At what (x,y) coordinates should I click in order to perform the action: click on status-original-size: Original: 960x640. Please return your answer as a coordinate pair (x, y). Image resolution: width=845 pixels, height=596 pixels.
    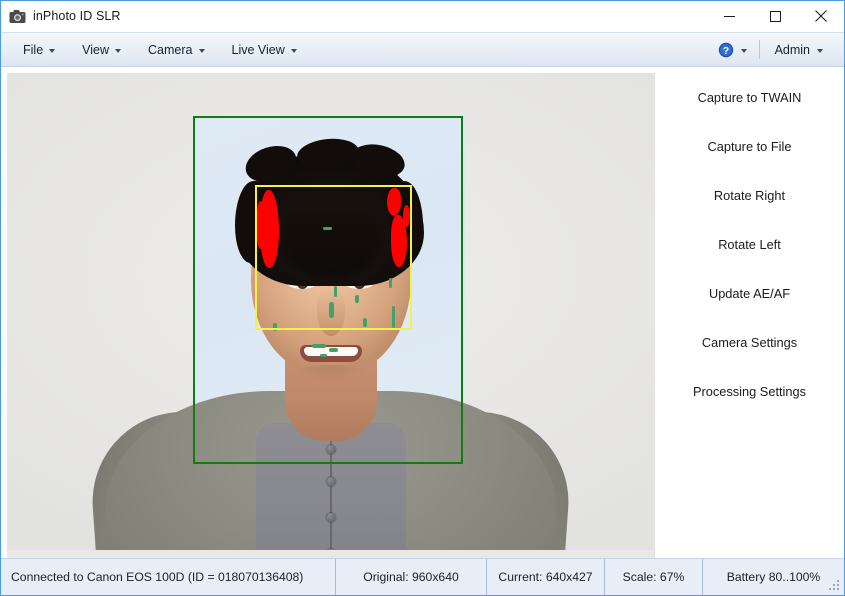
    Looking at the image, I should click on (410, 577).